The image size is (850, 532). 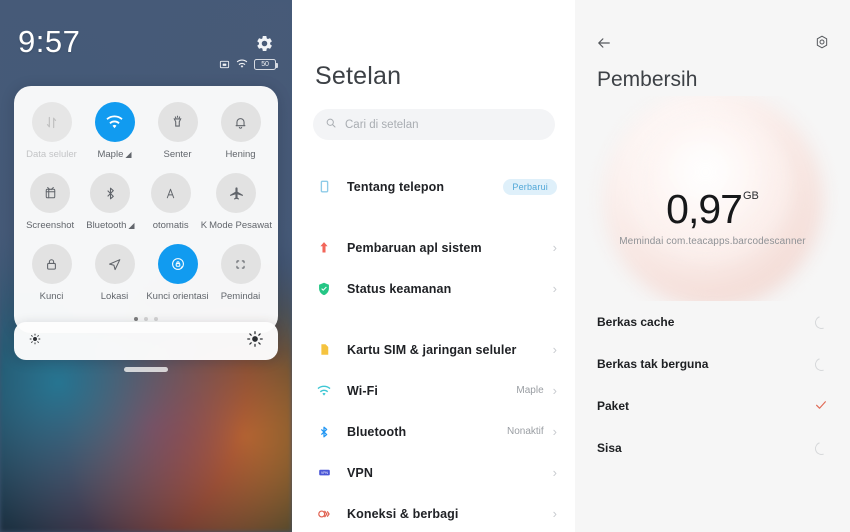 I want to click on tile-label: Bluetooth ◢, so click(x=110, y=225).